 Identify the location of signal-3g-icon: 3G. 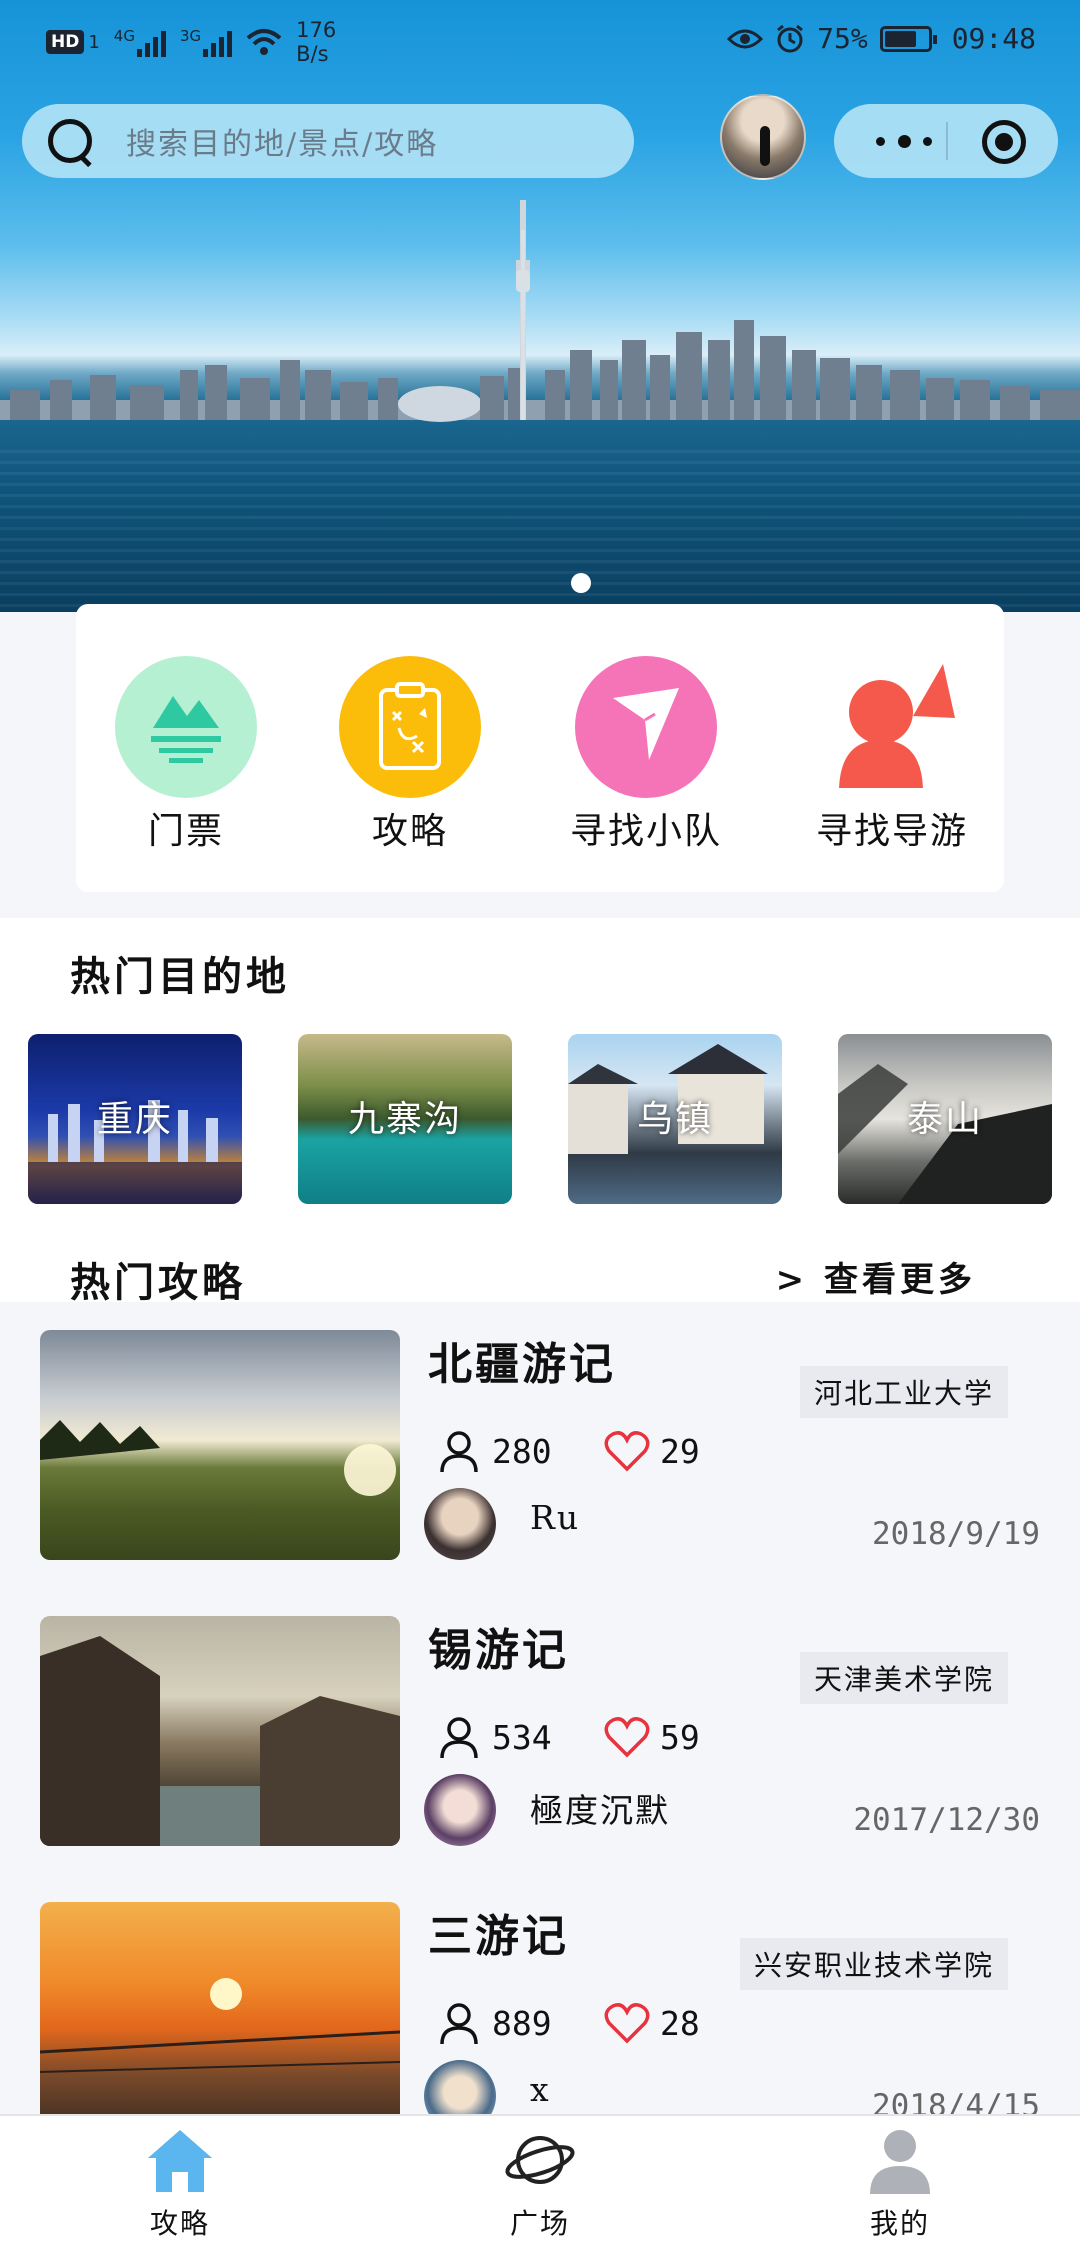
(206, 42).